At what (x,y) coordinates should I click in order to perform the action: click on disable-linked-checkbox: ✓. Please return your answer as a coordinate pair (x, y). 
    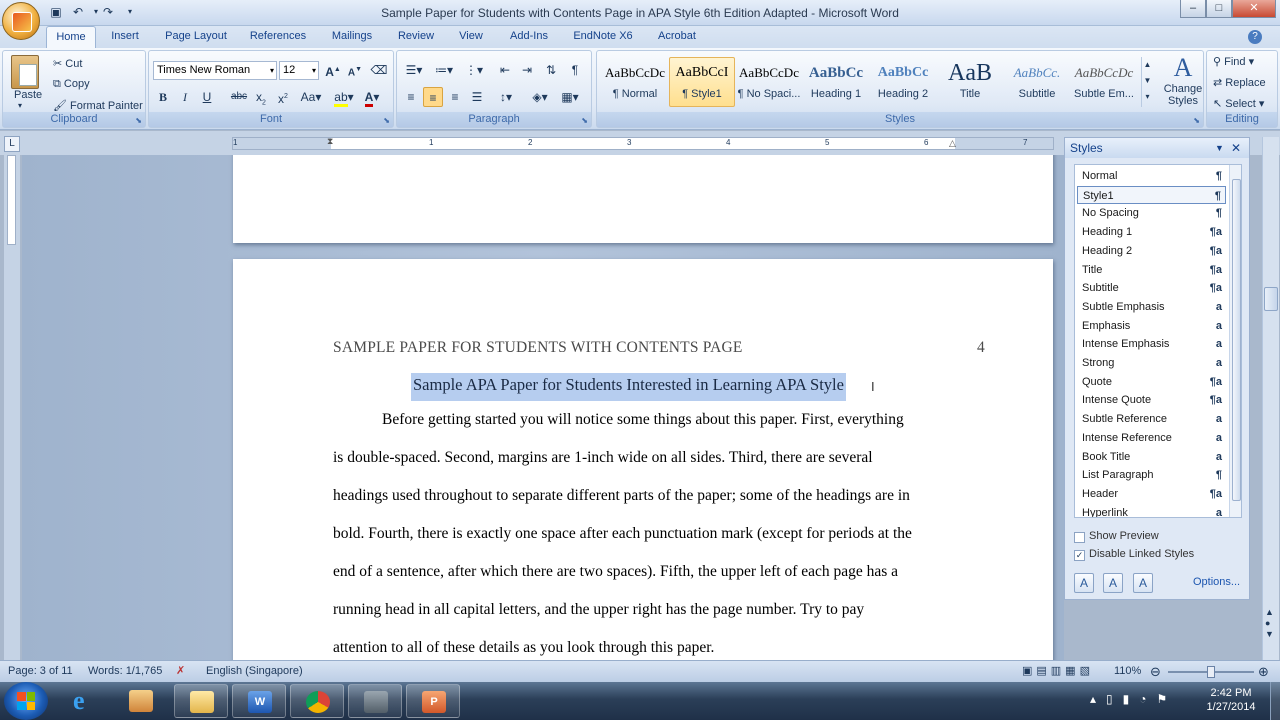
    Looking at the image, I should click on (1079, 555).